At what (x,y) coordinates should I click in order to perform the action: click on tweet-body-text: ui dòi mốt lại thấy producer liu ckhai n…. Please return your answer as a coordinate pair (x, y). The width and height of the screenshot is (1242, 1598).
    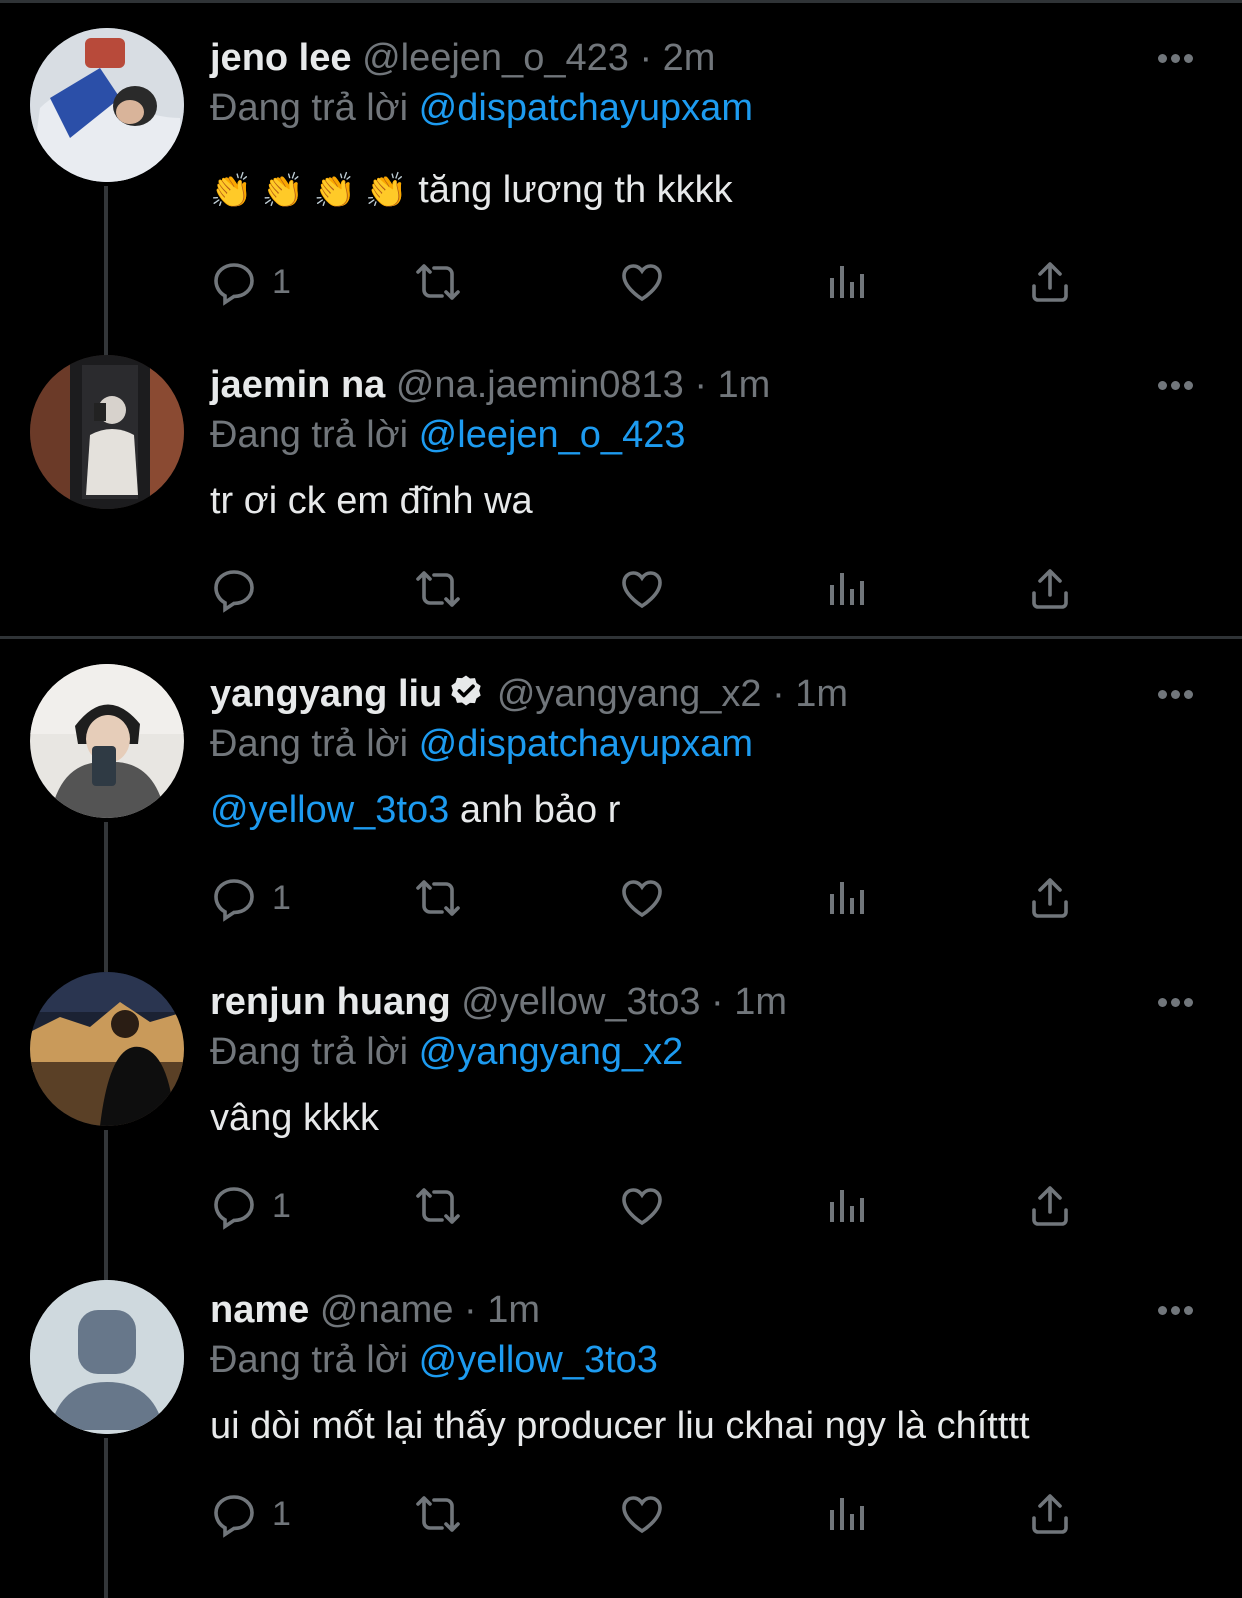
    Looking at the image, I should click on (620, 1426).